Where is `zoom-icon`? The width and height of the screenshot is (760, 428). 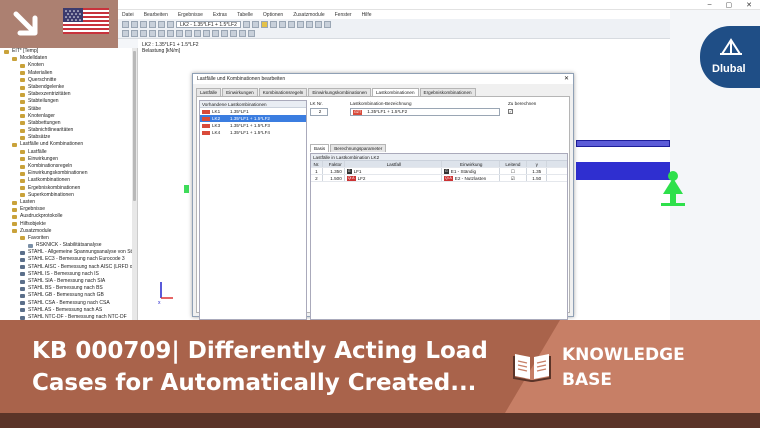
zoom-icon is located at coordinates (300, 24).